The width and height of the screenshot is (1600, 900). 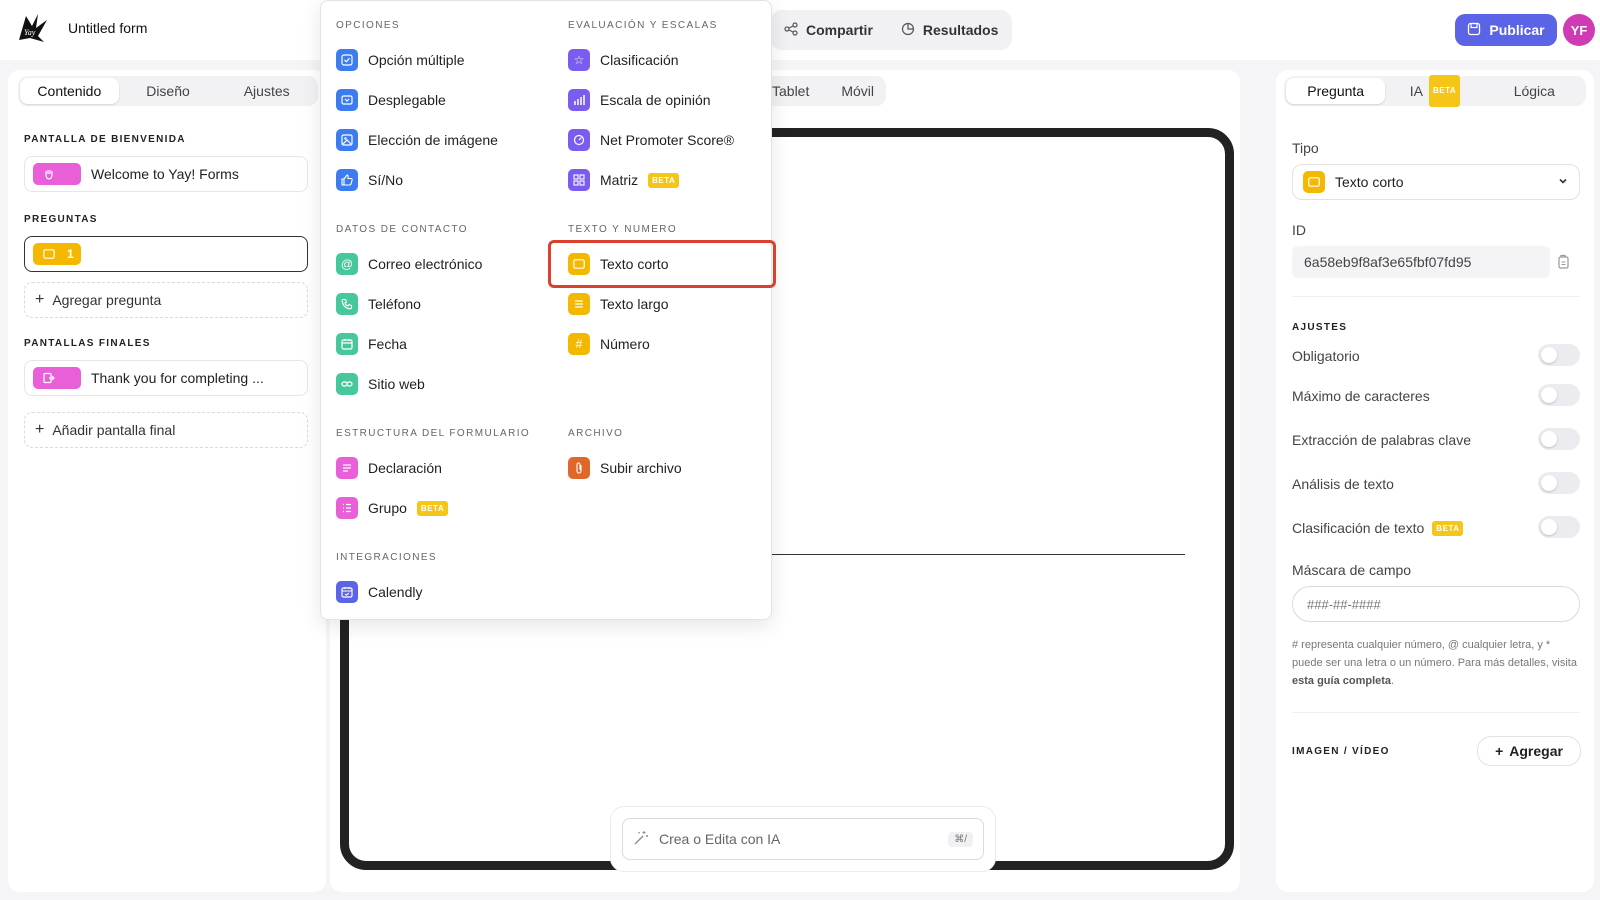 I want to click on tab-contenido: Contenido, so click(x=69, y=91).